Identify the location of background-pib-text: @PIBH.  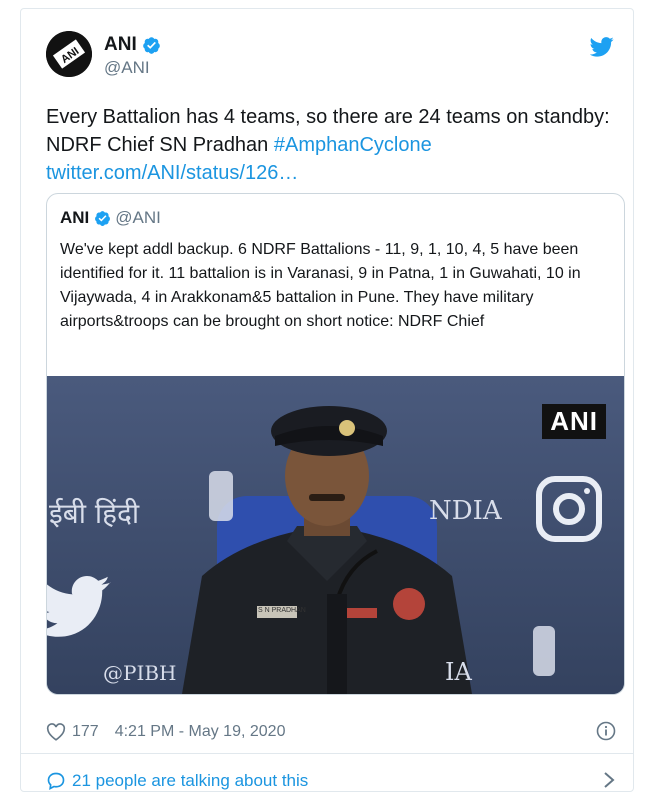
(140, 673).